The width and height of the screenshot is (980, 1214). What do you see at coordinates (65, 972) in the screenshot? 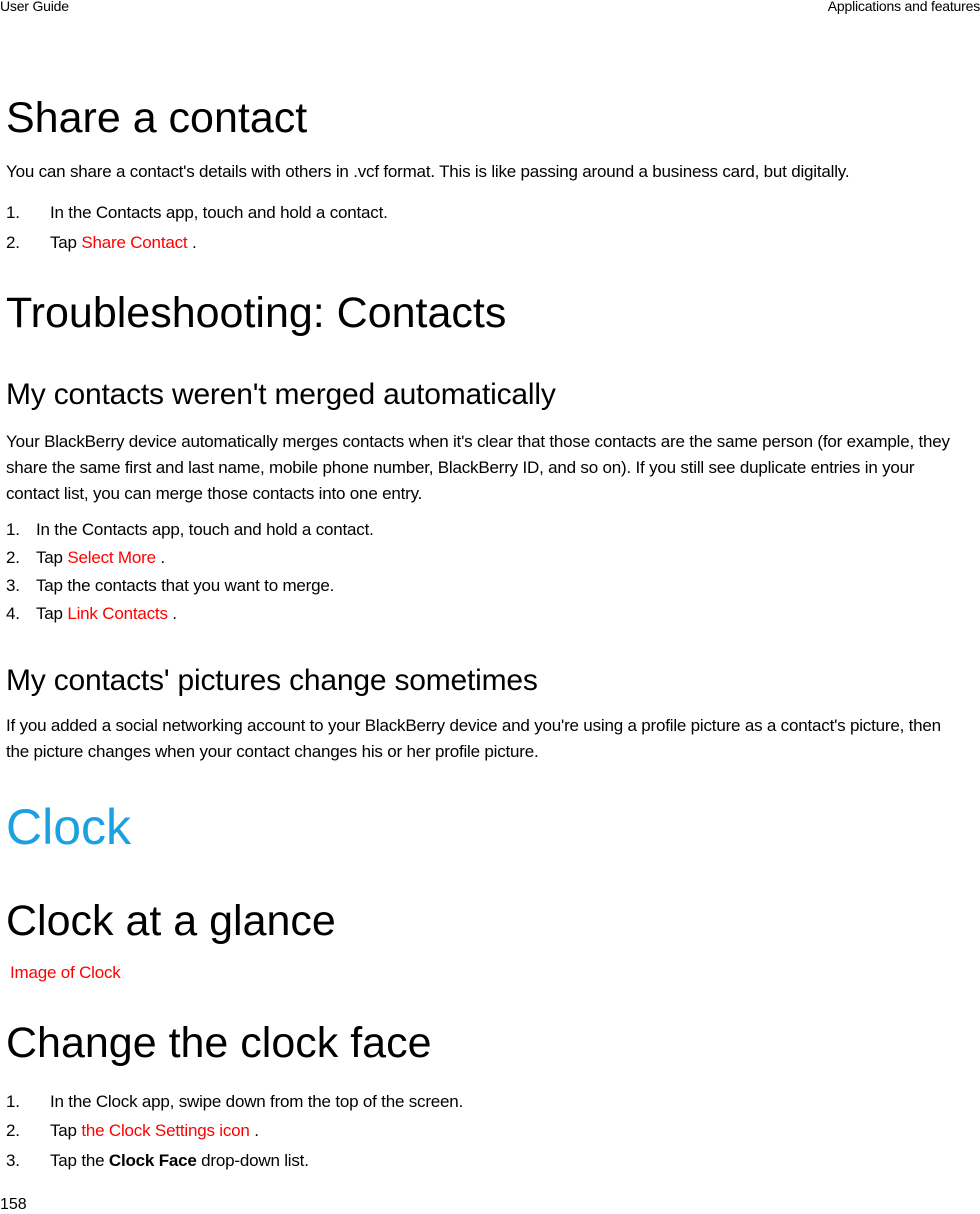
I see `image-of-clock-placeholder: Image of Clock` at bounding box center [65, 972].